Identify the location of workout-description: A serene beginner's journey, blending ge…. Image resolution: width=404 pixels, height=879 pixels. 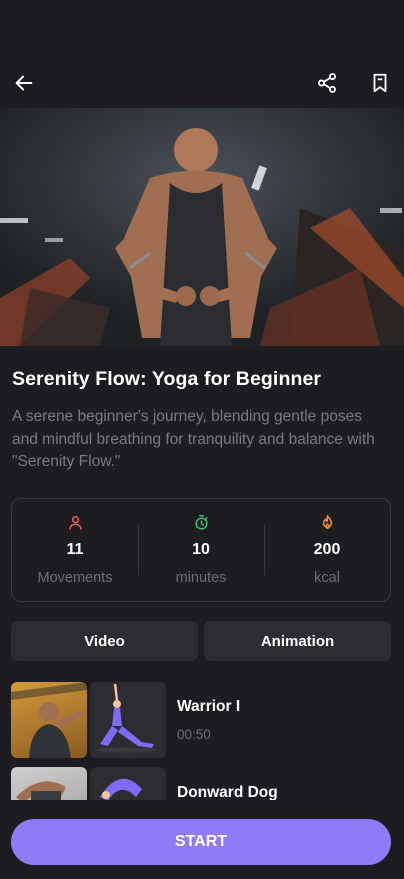
(193, 439).